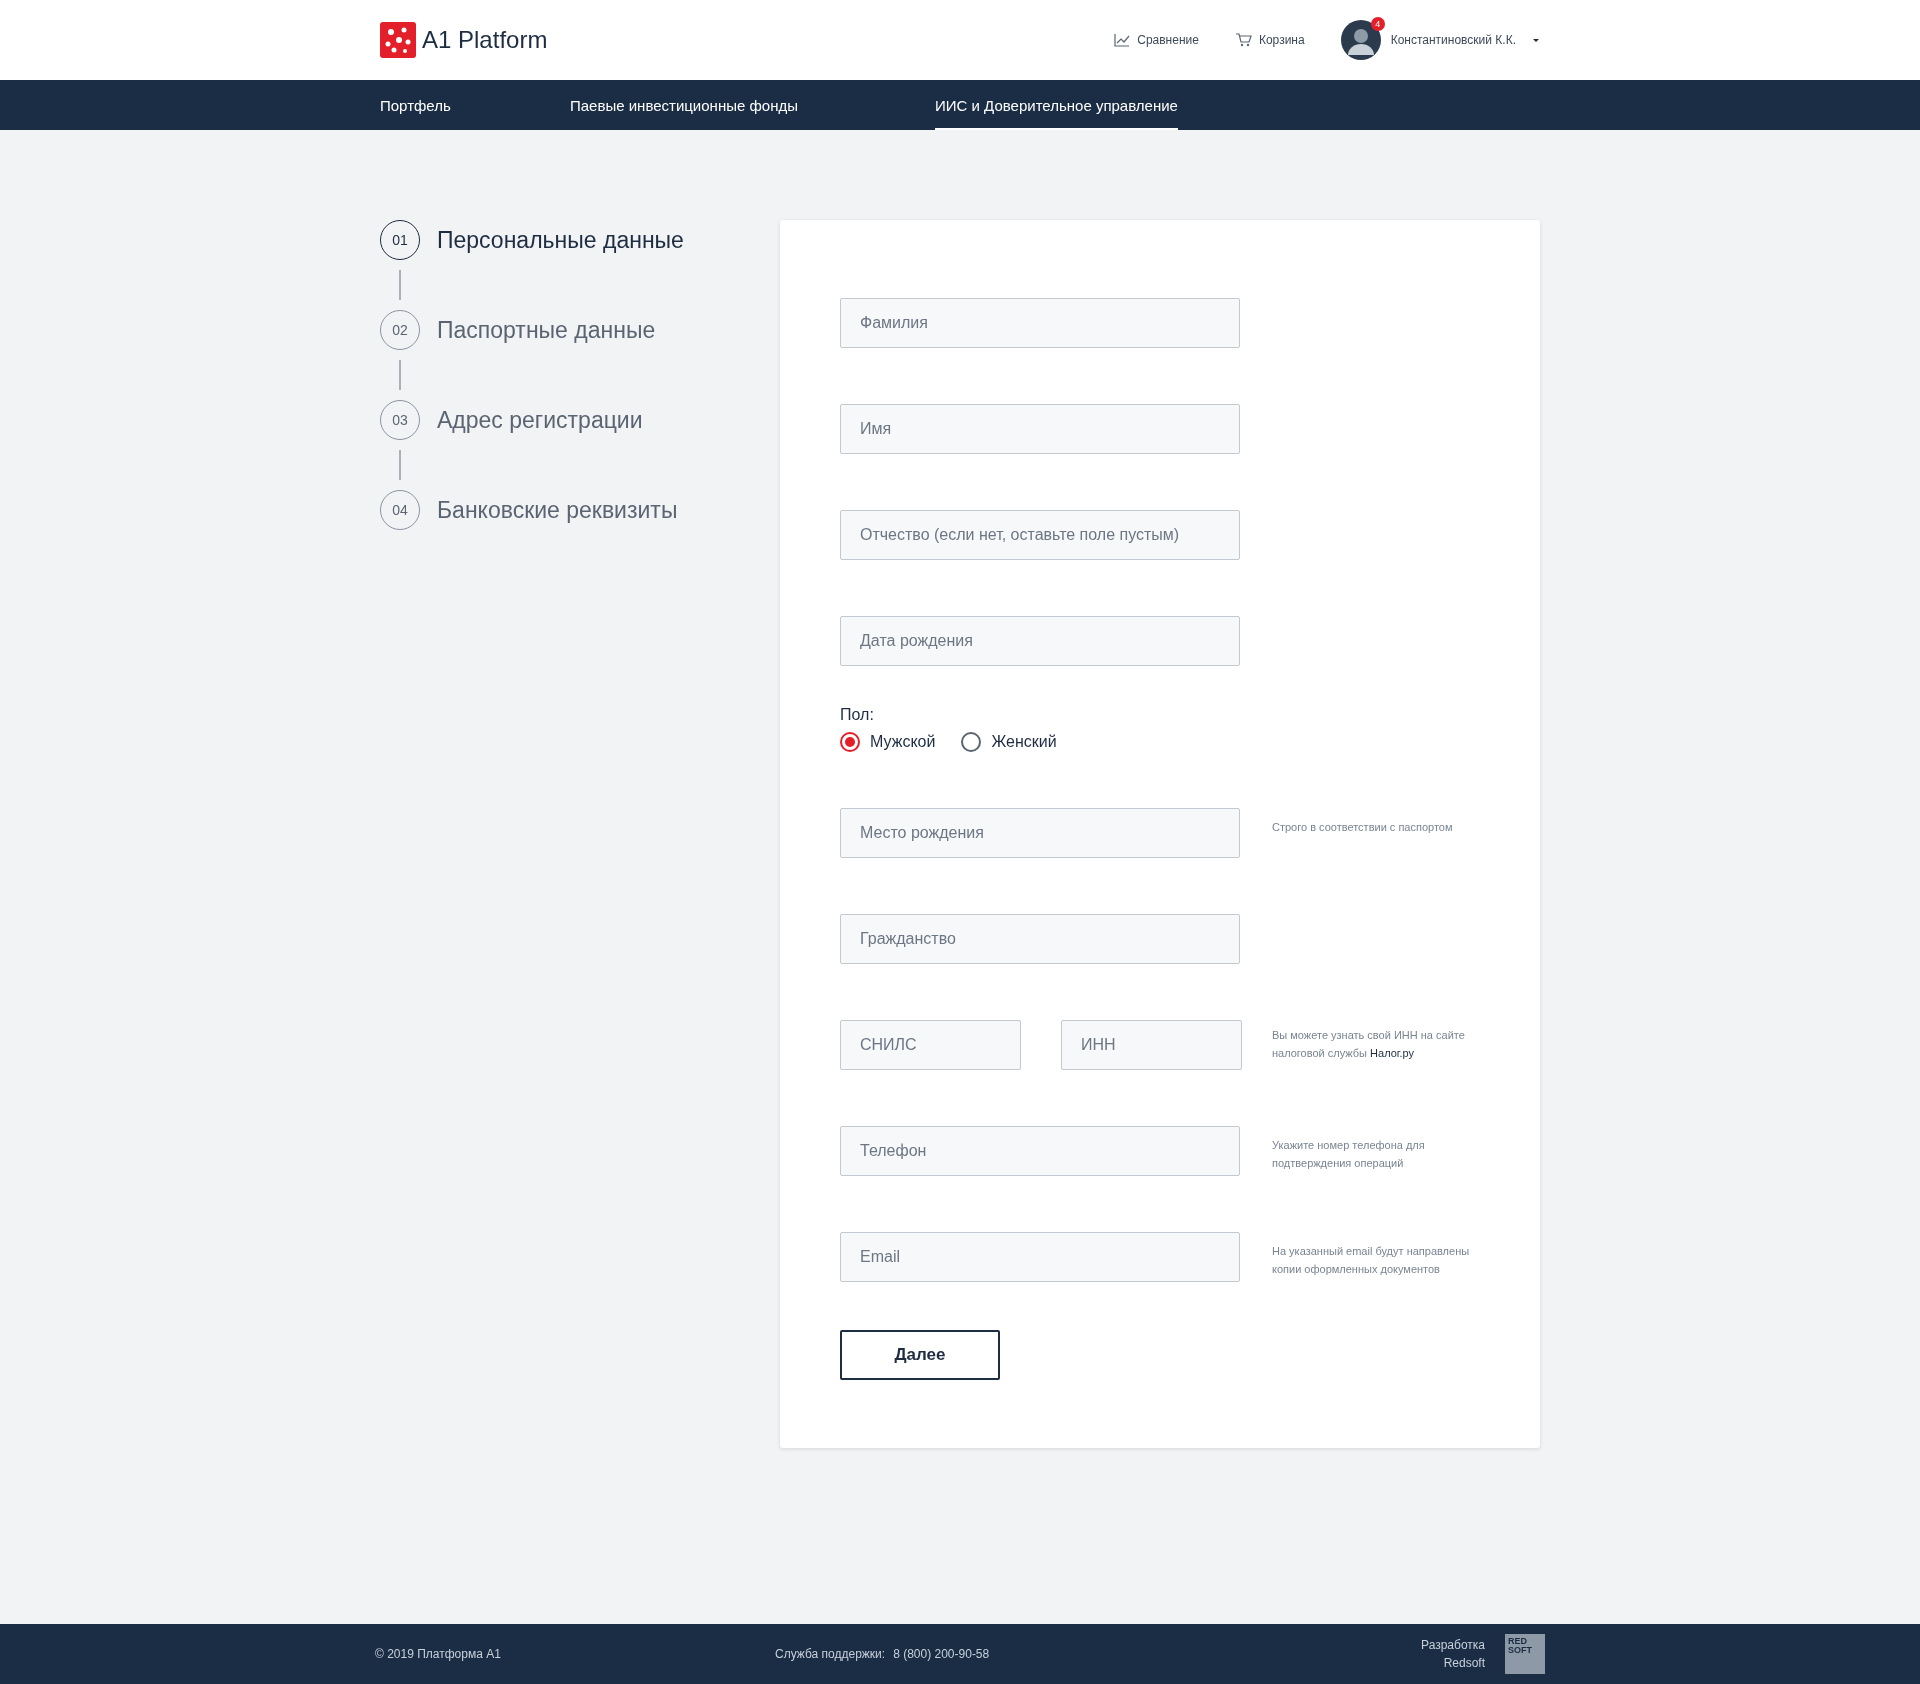 Image resolution: width=1920 pixels, height=1684 pixels. Describe the element at coordinates (475, 105) in the screenshot. I see `nav-tab: Портфель` at that location.